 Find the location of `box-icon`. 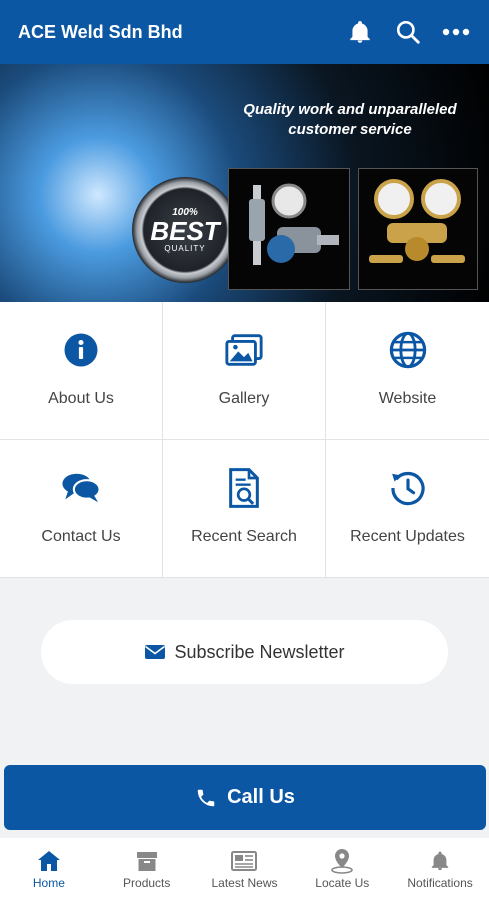

box-icon is located at coordinates (147, 861).